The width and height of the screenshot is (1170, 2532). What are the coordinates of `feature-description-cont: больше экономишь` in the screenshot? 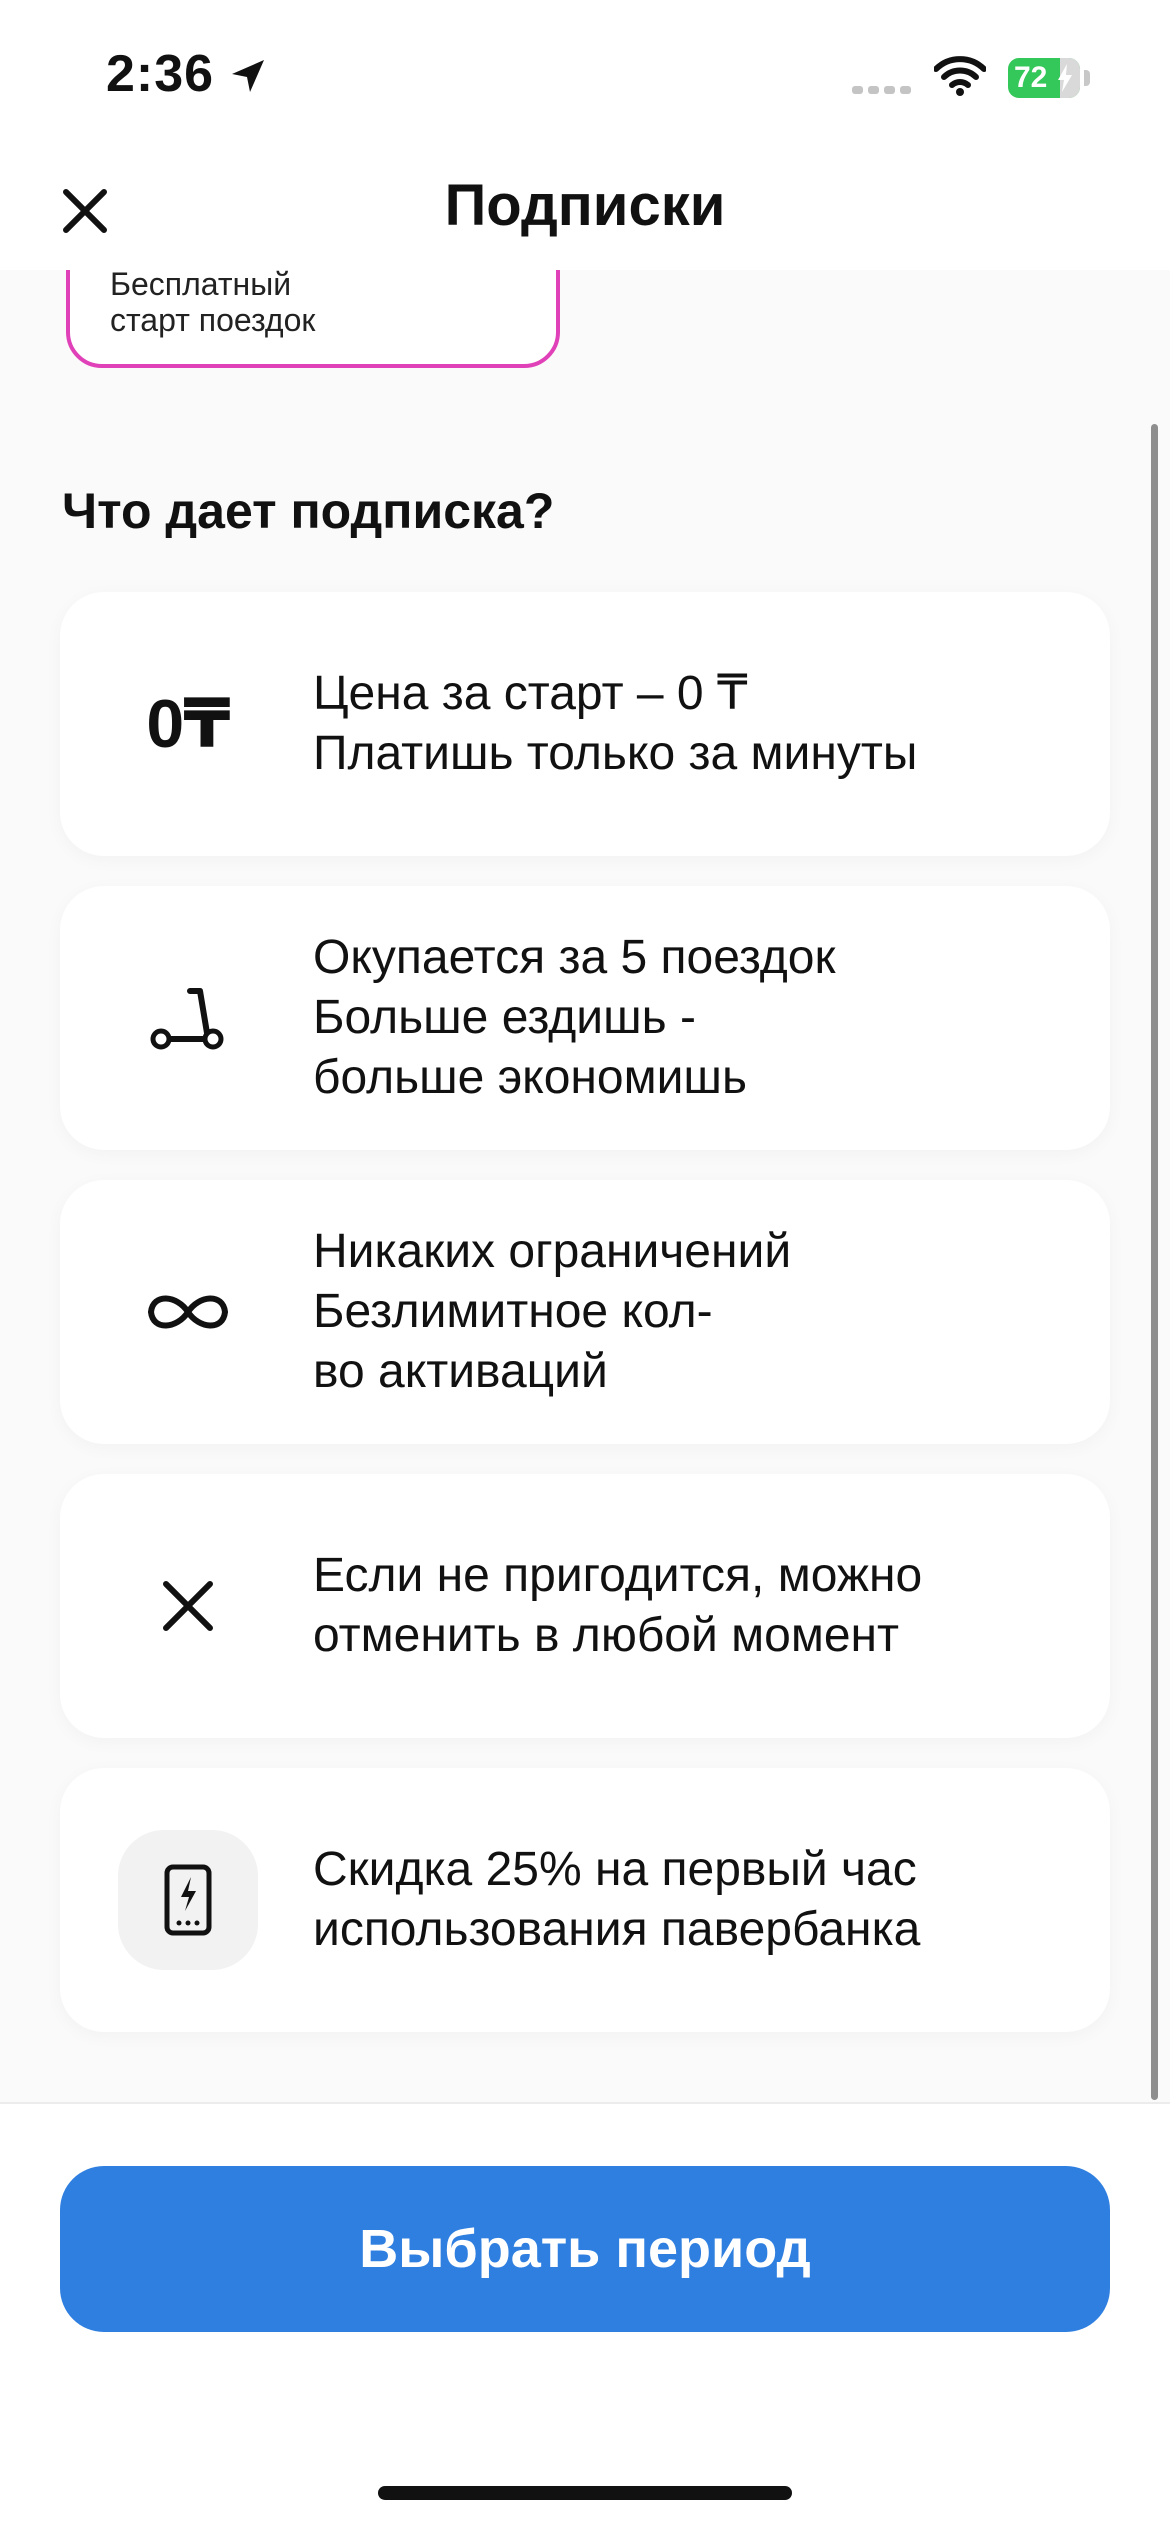 It's located at (530, 1077).